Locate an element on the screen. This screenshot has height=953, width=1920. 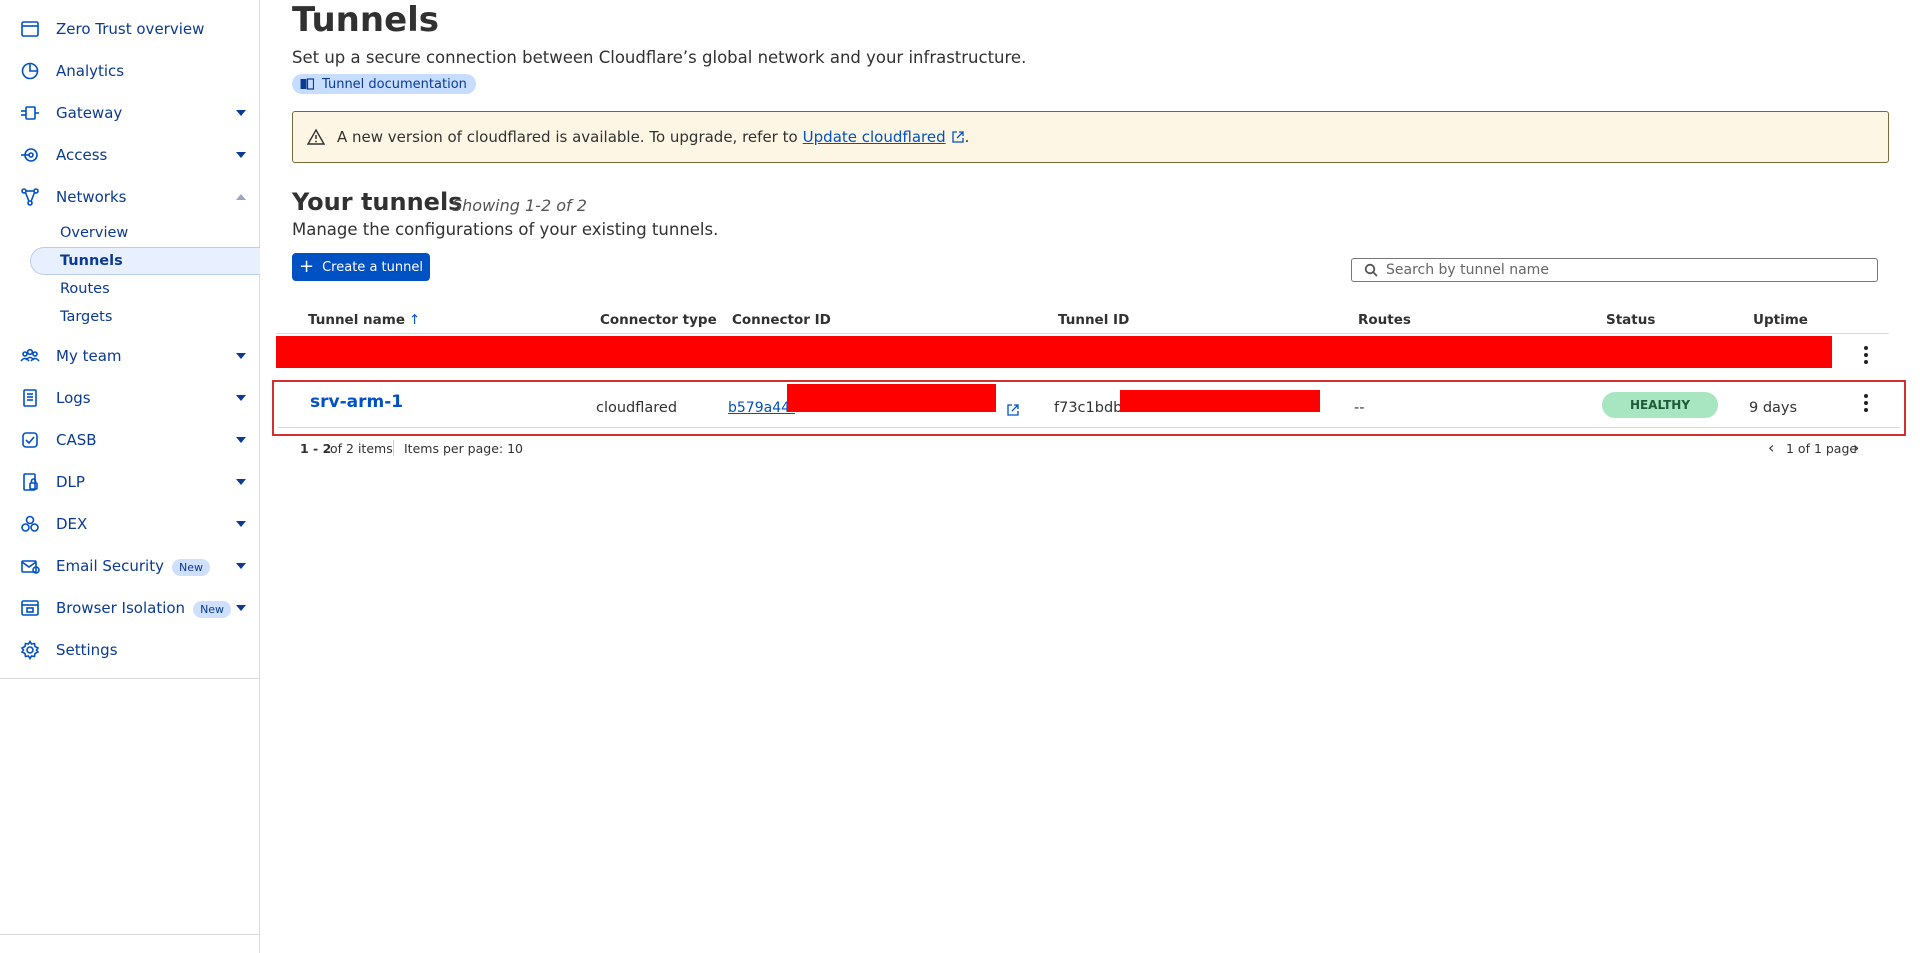
sidebar-item-analytics: Analytics is located at coordinates (130, 71).